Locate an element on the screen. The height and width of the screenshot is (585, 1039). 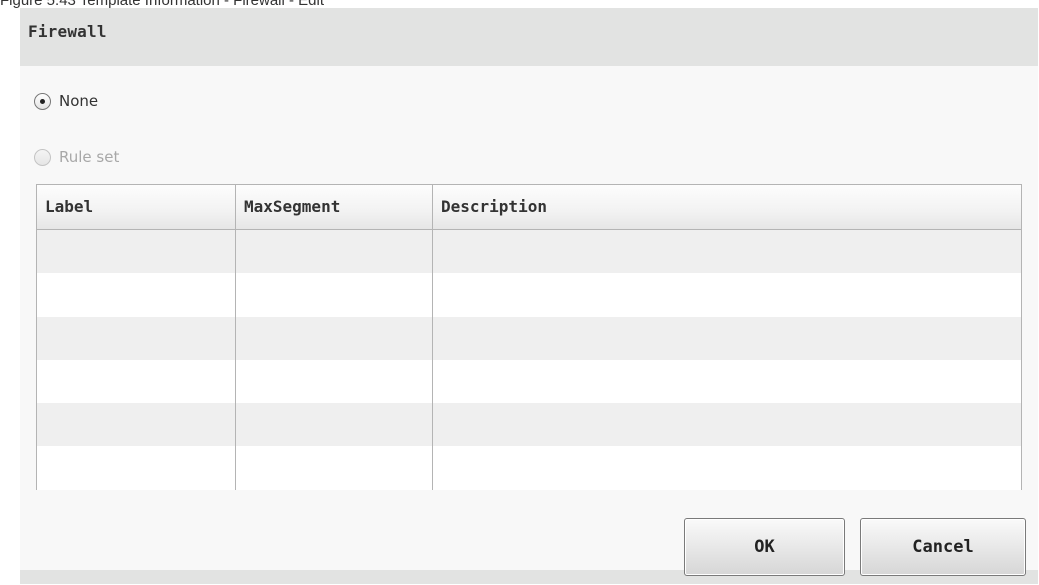
radio-option-rule-set: Rule set is located at coordinates (76, 157).